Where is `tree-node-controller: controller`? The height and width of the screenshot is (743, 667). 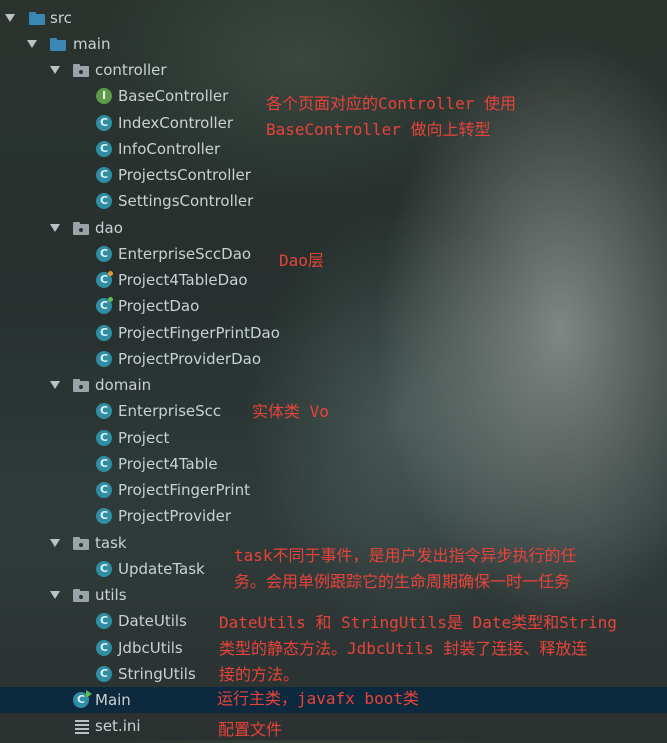 tree-node-controller: controller is located at coordinates (333, 70).